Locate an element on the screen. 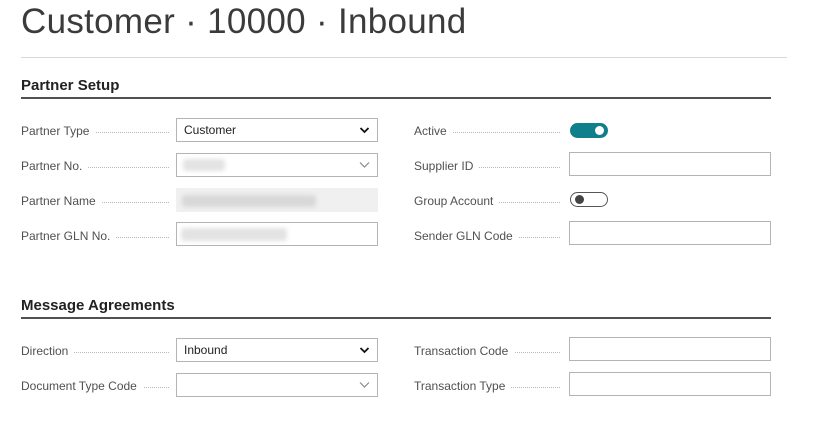 The image size is (840, 423). document-type-code-label: Document Type Code is located at coordinates (95, 386).